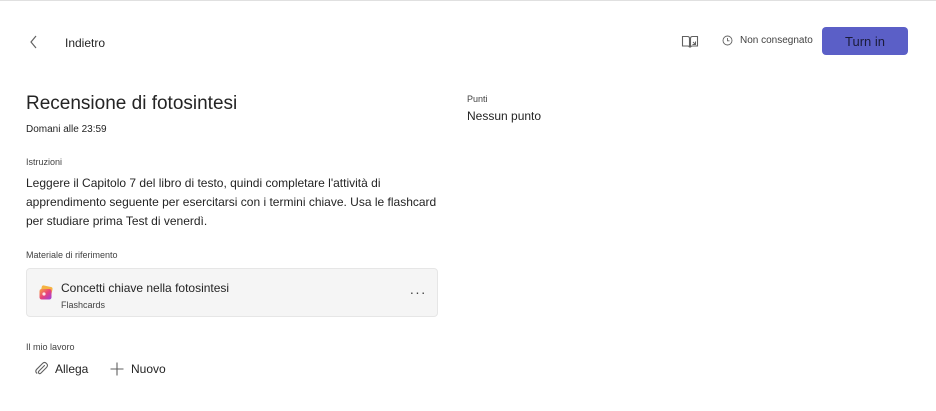  Describe the element at coordinates (148, 369) in the screenshot. I see `new-label: Nuovo` at that location.